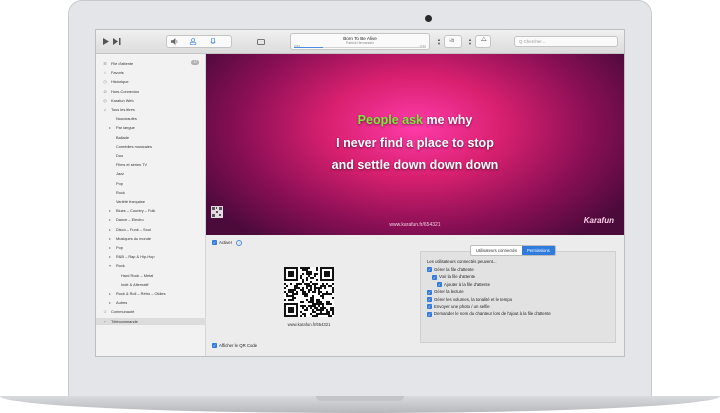  What do you see at coordinates (122, 100) in the screenshot?
I see `sidebar-item-label: Karafun Web` at bounding box center [122, 100].